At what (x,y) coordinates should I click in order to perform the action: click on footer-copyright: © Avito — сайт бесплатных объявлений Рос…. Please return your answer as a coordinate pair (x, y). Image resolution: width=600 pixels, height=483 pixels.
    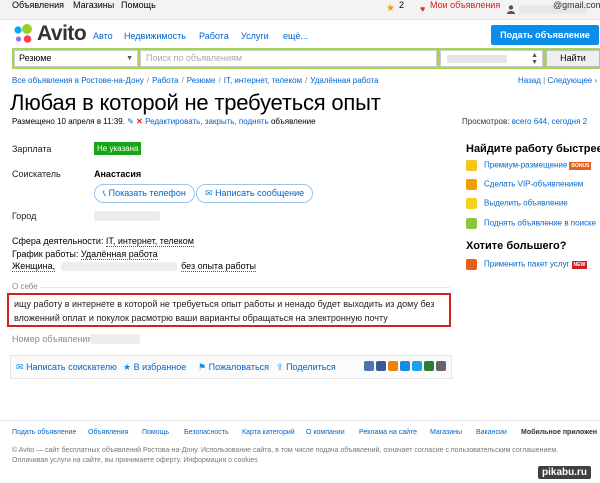
    Looking at the image, I should click on (285, 450).